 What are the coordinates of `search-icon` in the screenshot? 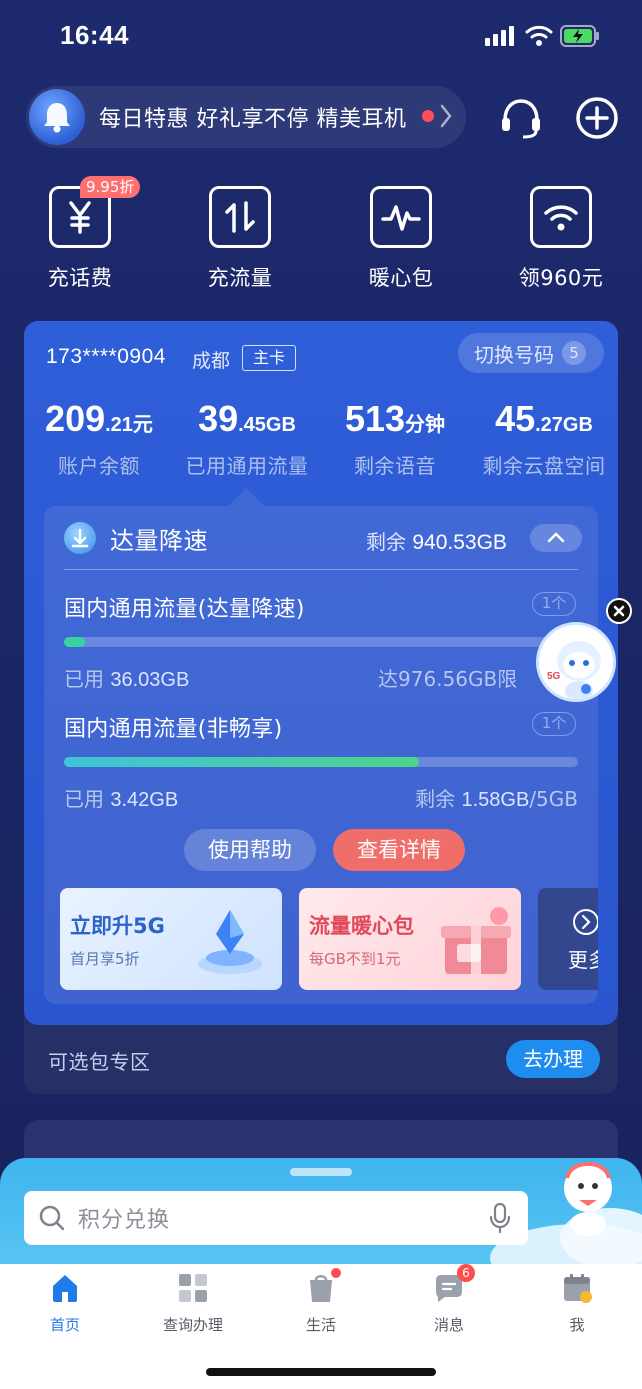 It's located at (52, 1218).